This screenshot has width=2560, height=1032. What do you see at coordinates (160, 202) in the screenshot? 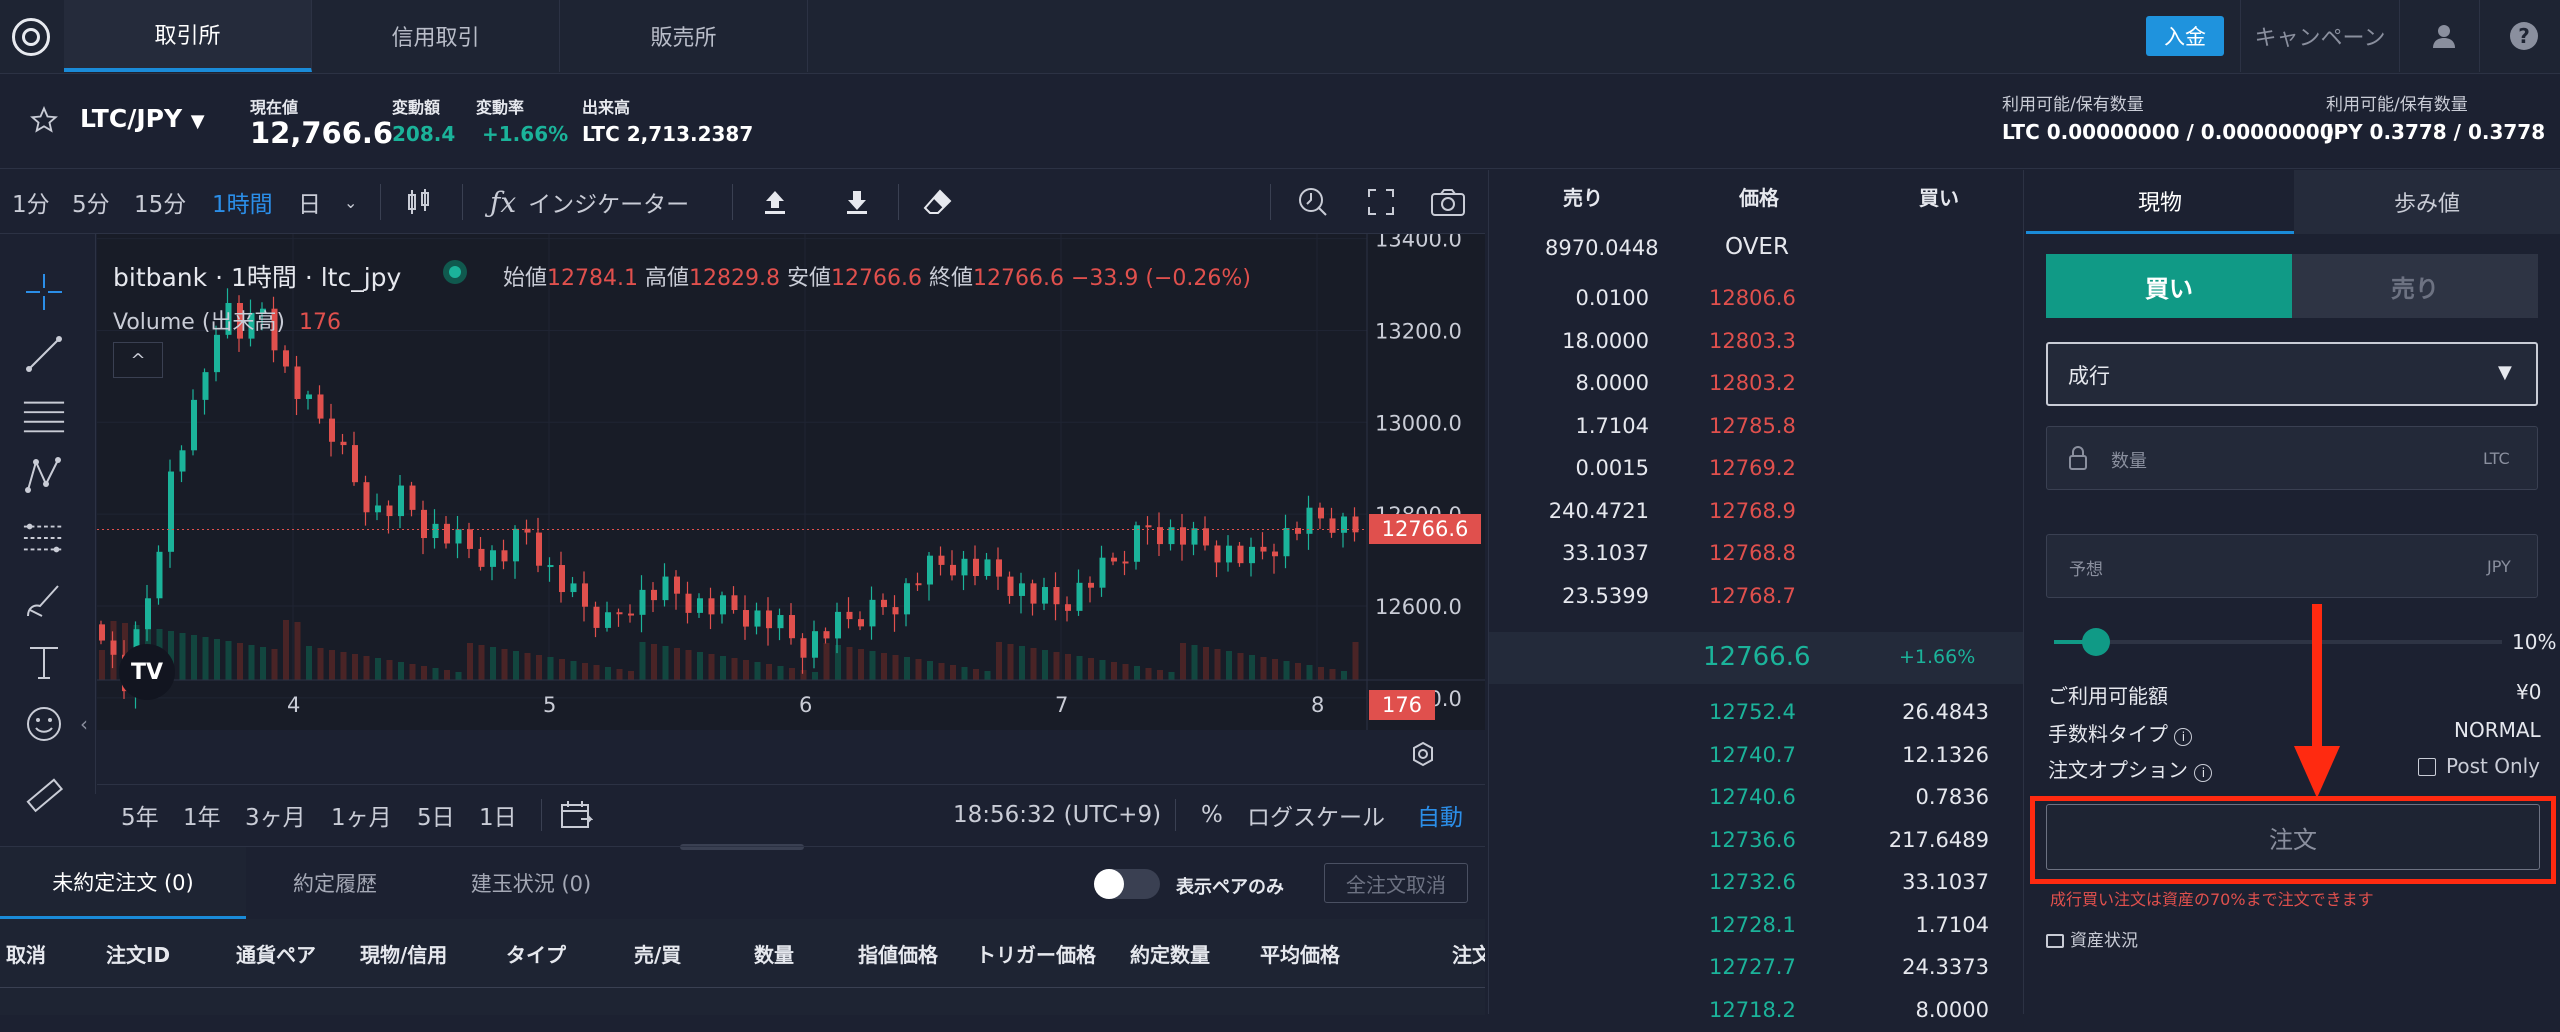
I see `interval-15m: 15分` at bounding box center [160, 202].